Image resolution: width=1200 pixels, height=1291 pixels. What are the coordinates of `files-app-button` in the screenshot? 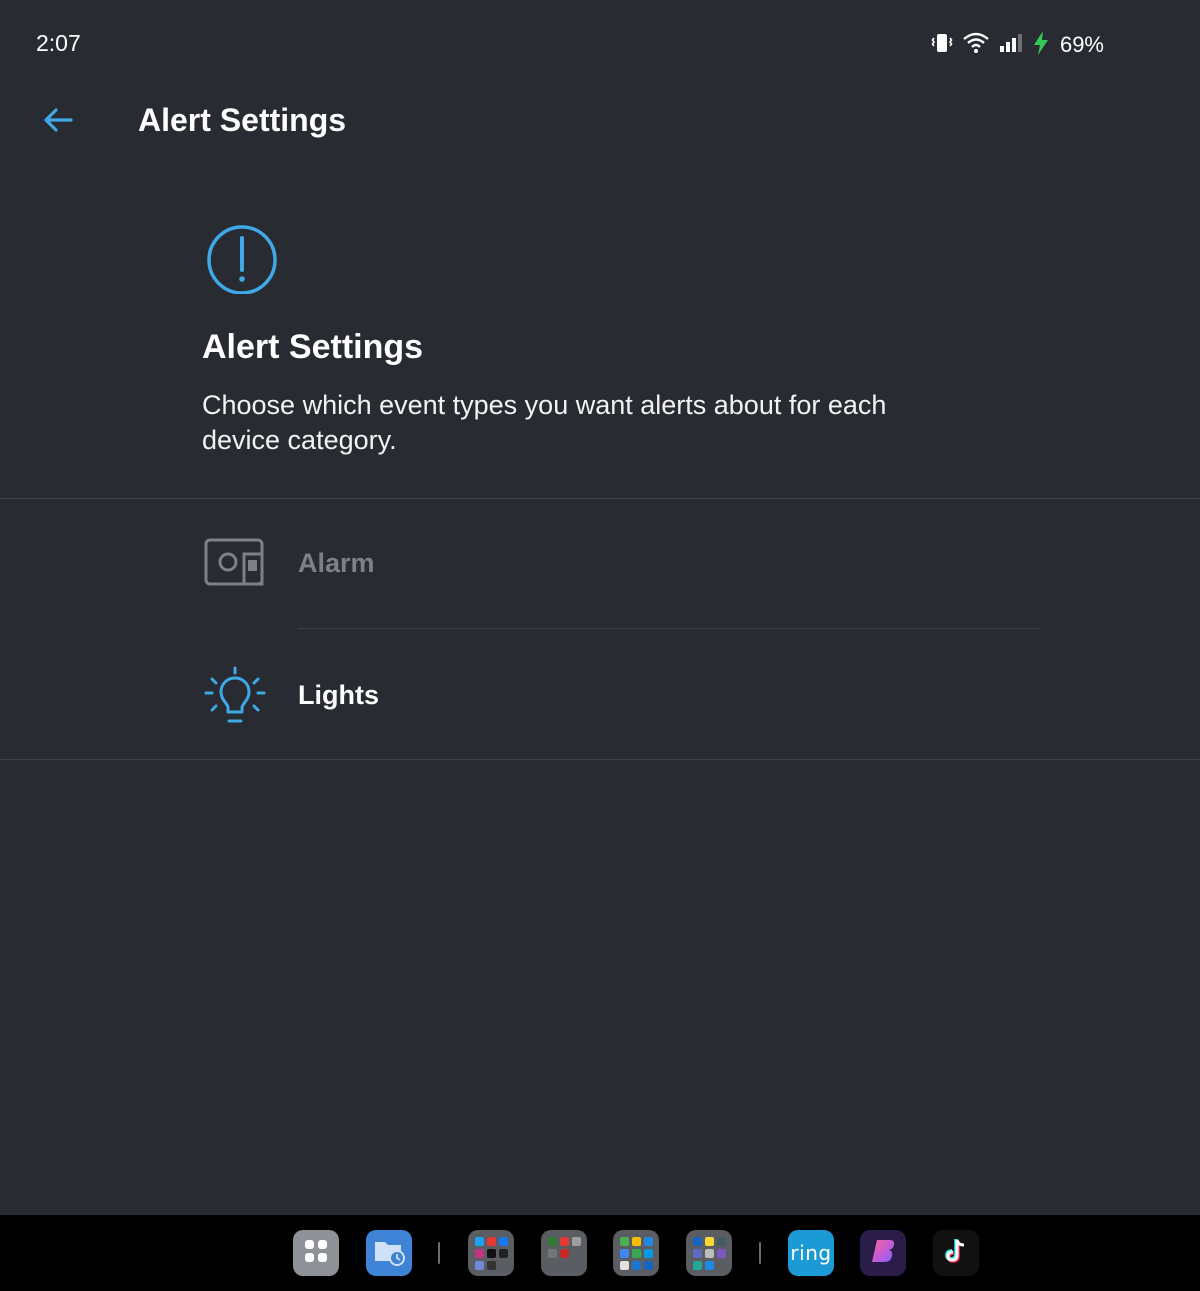 It's located at (389, 1253).